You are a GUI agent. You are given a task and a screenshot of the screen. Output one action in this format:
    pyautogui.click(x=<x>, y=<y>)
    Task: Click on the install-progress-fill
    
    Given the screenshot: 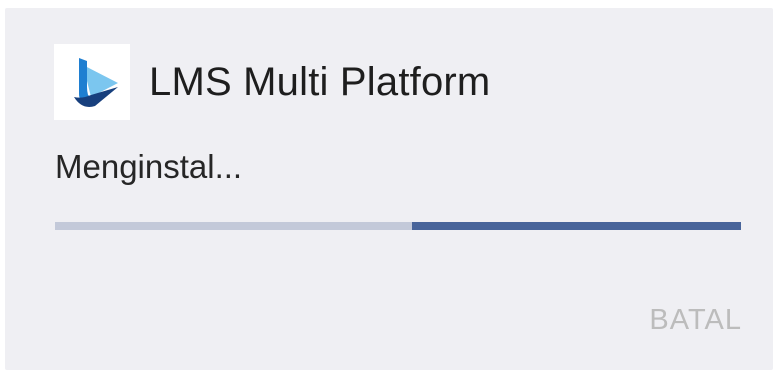 What is the action you would take?
    pyautogui.click(x=576, y=226)
    